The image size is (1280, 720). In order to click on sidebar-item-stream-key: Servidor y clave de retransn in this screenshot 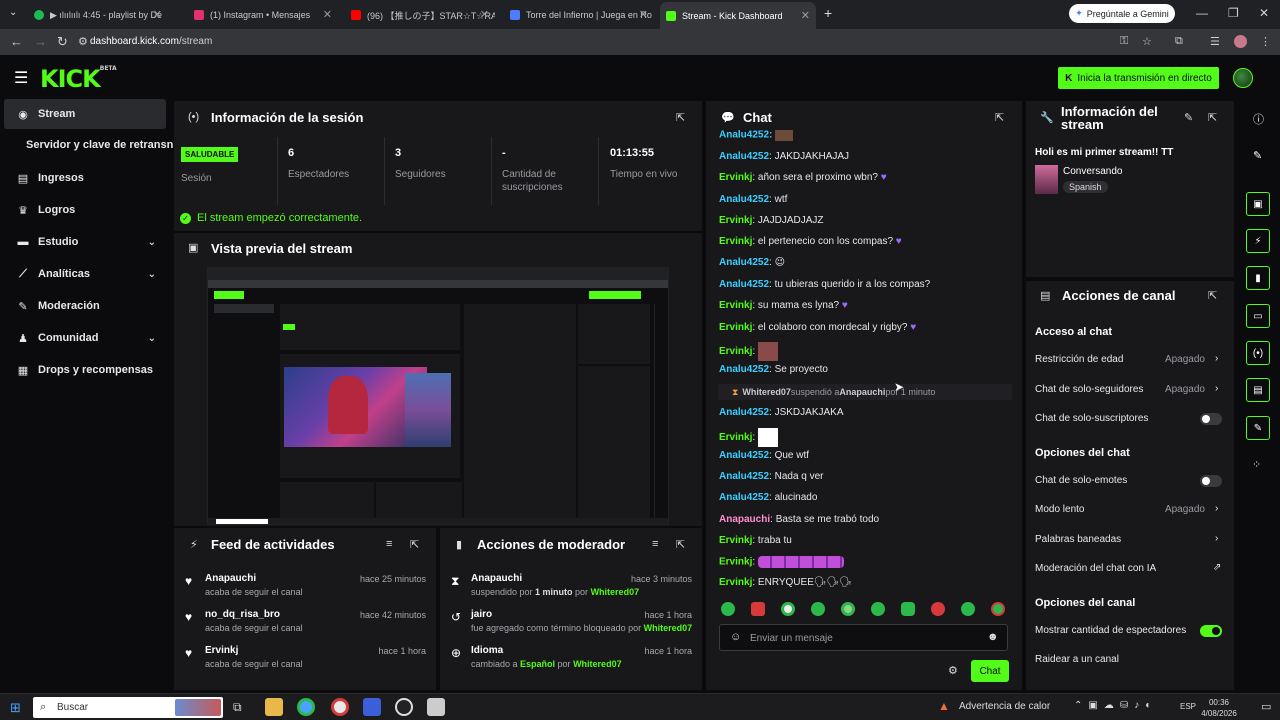, I will do `click(99, 145)`.